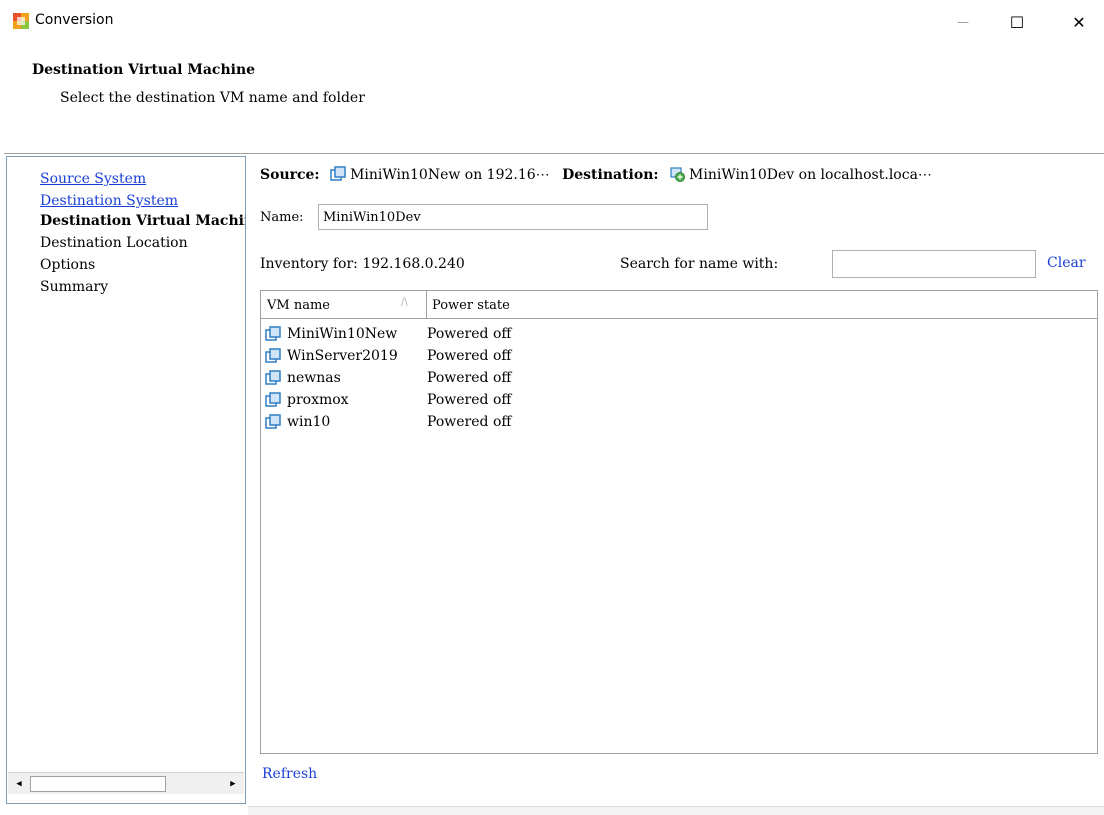 This screenshot has width=1104, height=815. What do you see at coordinates (344, 305) in the screenshot?
I see `column-header-vm-name: VM name /\` at bounding box center [344, 305].